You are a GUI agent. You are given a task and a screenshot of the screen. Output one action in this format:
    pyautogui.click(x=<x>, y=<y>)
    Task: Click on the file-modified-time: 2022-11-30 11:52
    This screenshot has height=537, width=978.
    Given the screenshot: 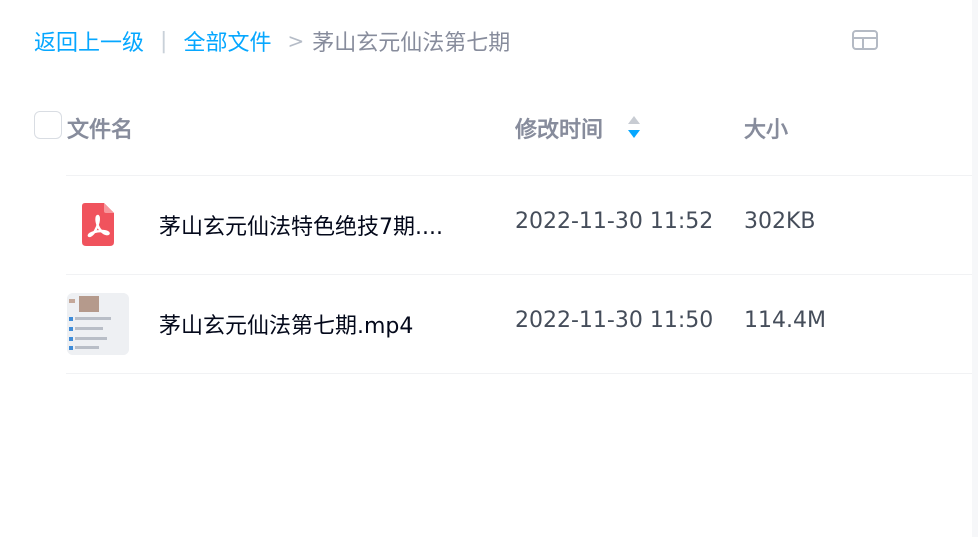 What is the action you would take?
    pyautogui.click(x=614, y=221)
    